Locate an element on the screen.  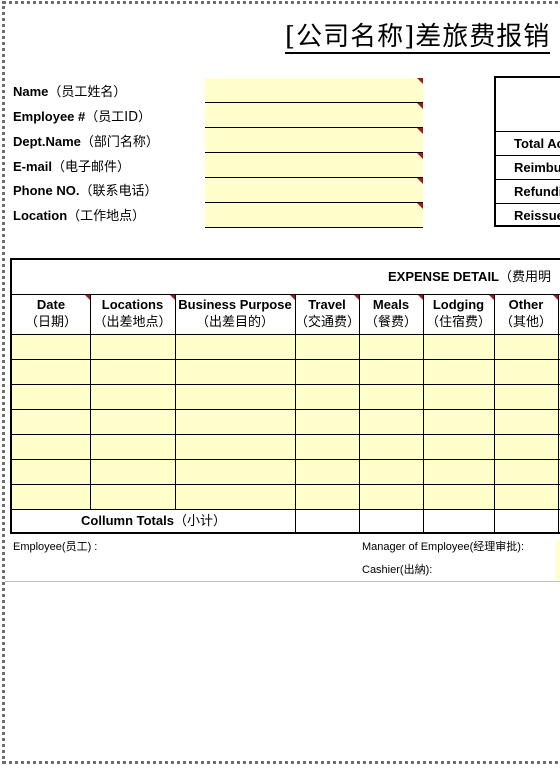
email-label-cn: （电子邮件） is located at coordinates (91, 167).